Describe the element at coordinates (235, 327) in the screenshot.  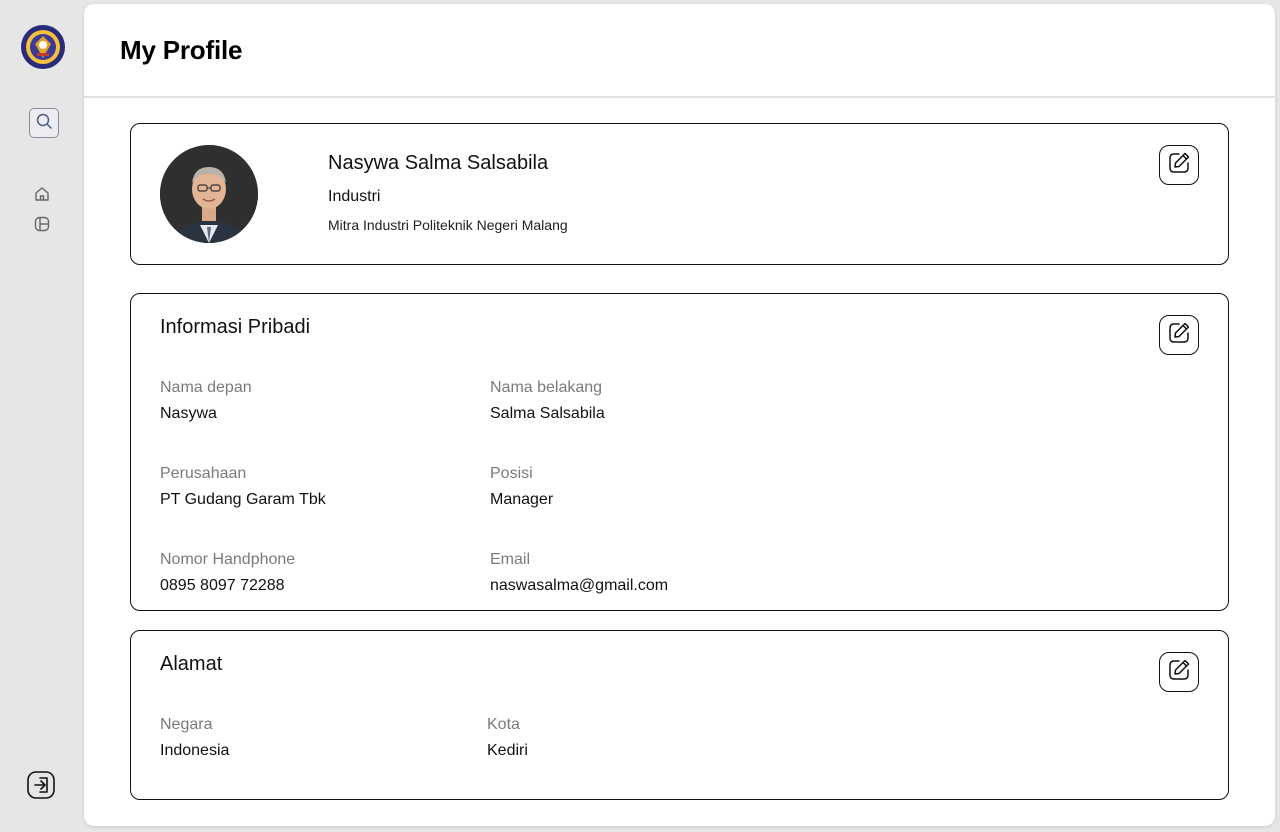
I see `personal-info-title: Informasi Pribadi` at that location.